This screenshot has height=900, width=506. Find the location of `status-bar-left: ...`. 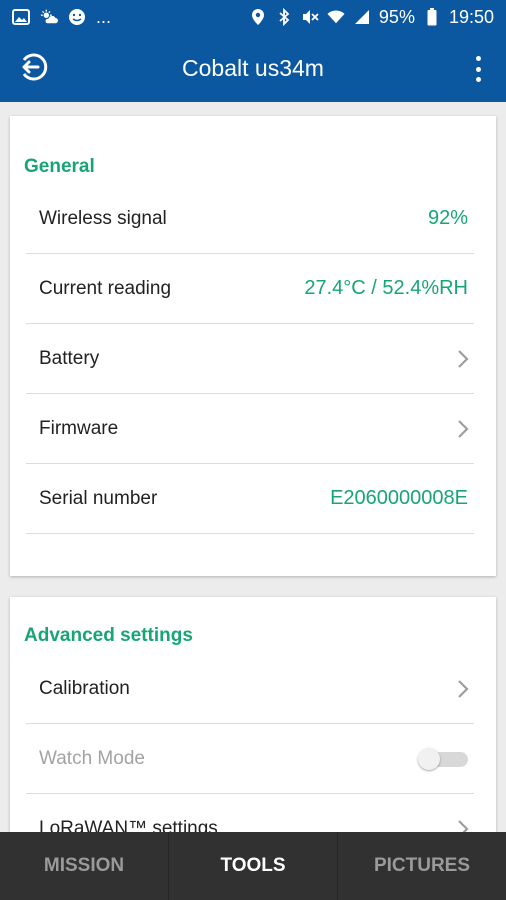

status-bar-left: ... is located at coordinates (61, 17).